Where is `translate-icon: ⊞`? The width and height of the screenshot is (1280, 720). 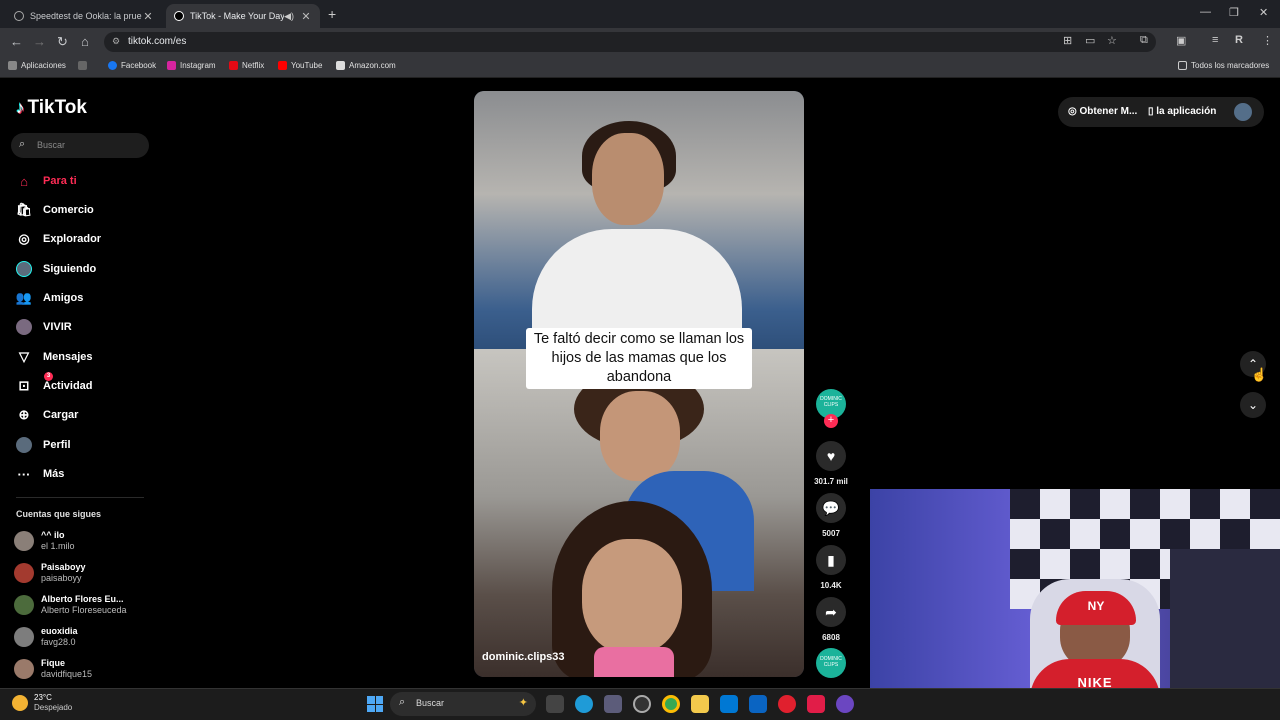 translate-icon: ⊞ is located at coordinates (1067, 40).